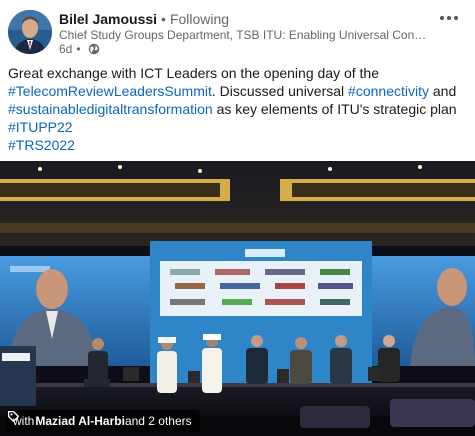 The width and height of the screenshot is (475, 436). I want to click on author-name: Bilel Jamoussi, so click(108, 19).